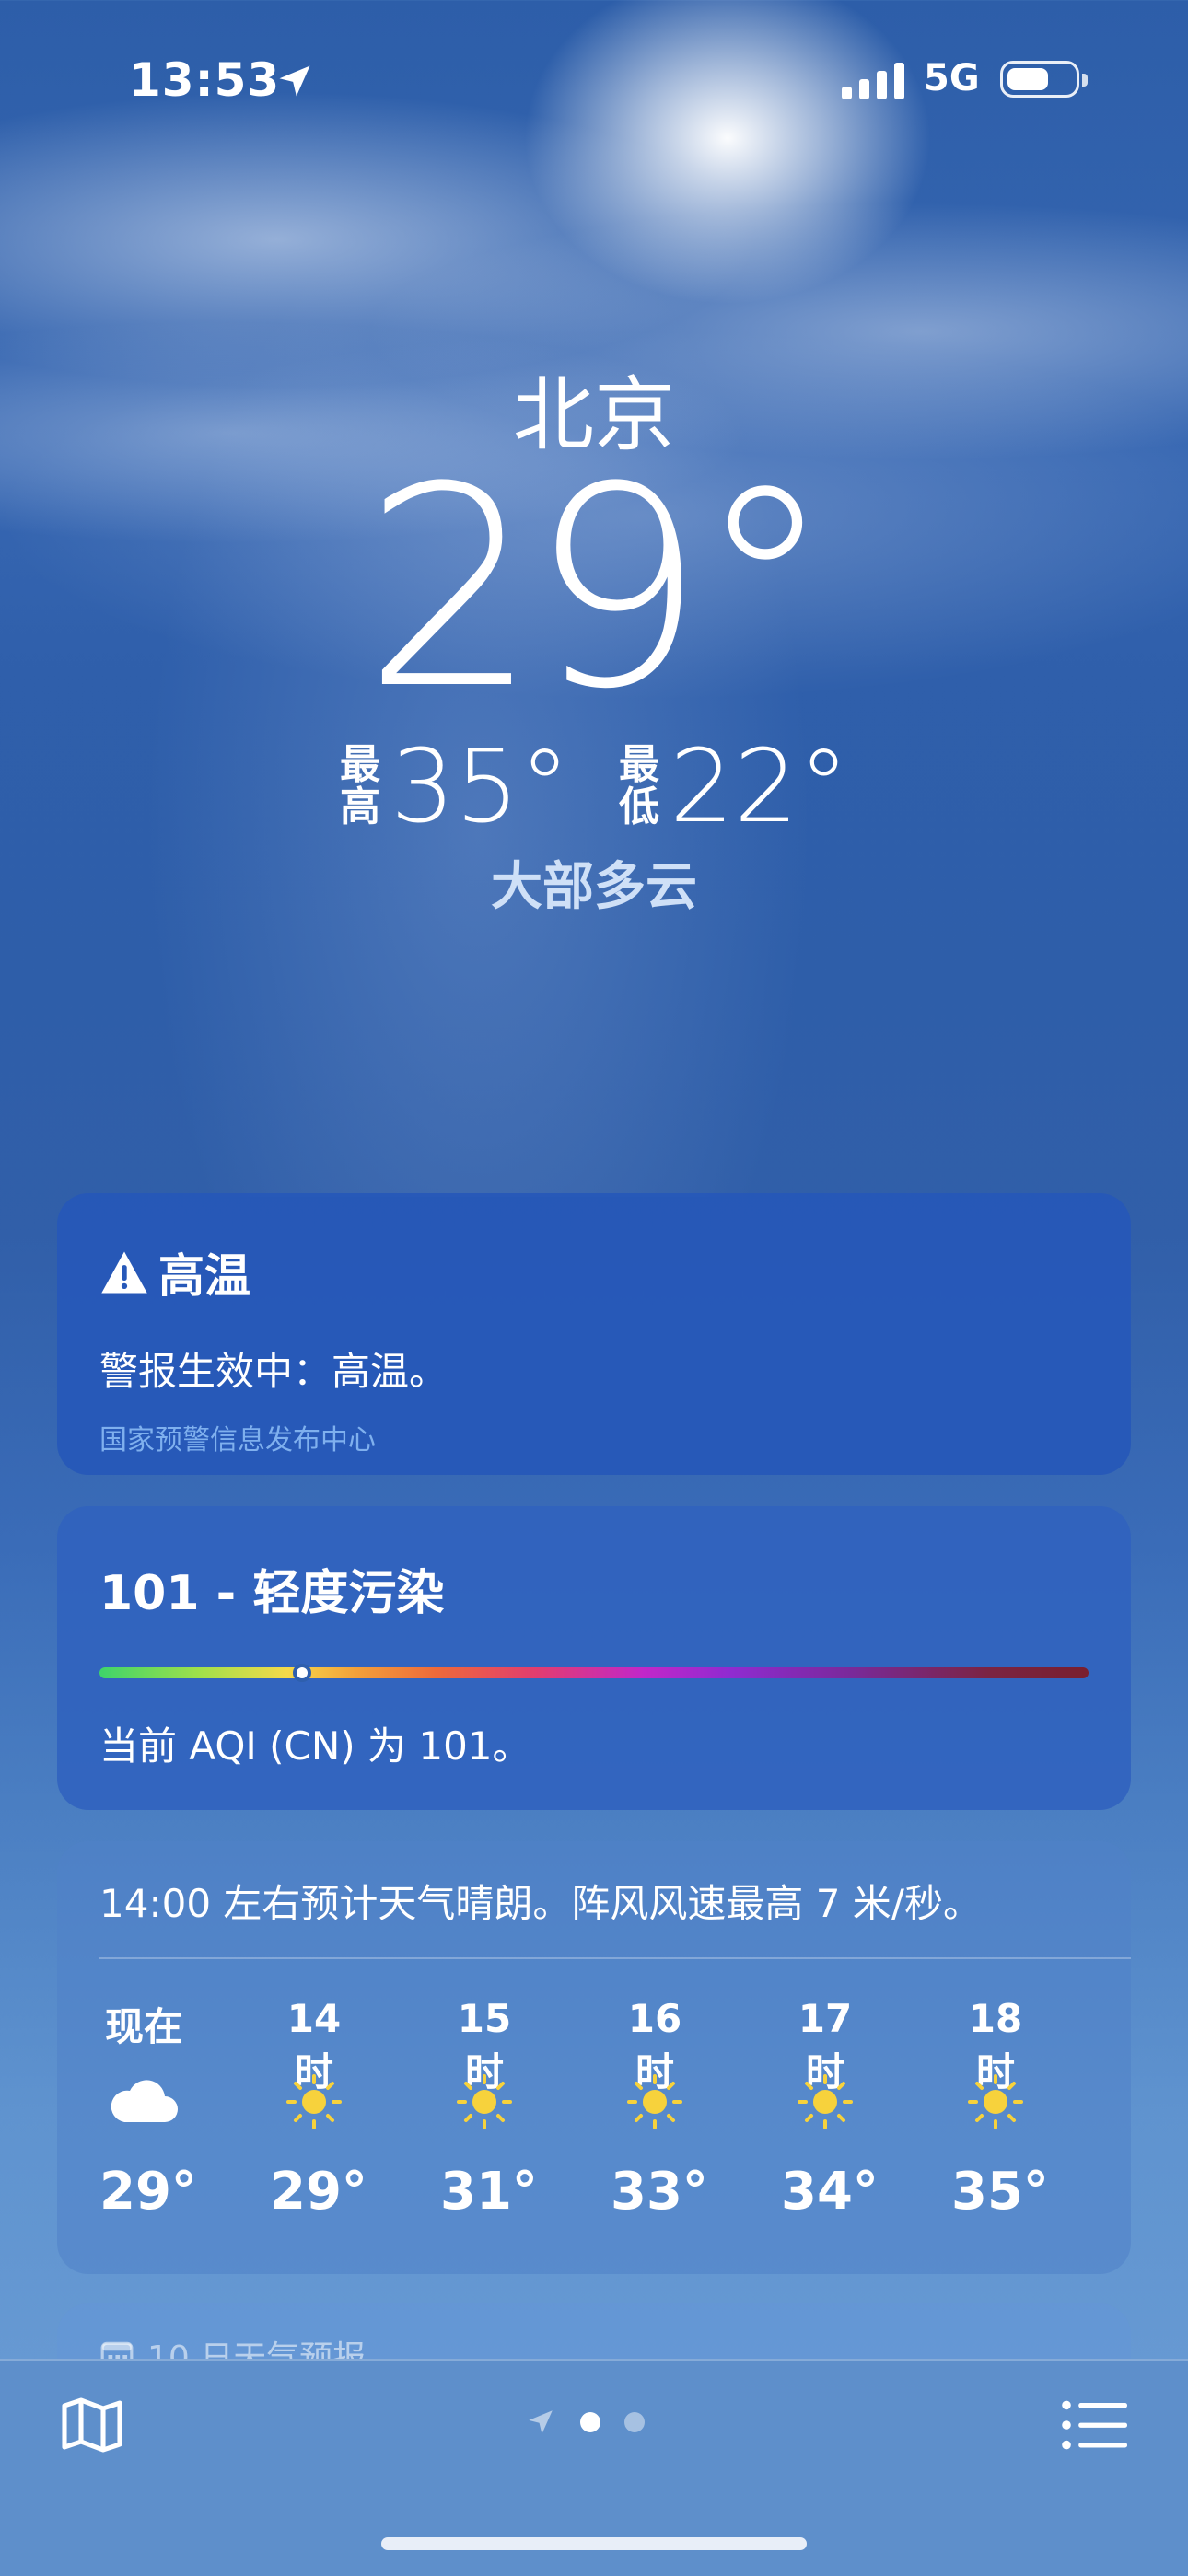  Describe the element at coordinates (1000, 2192) in the screenshot. I see `hour-temp: 35°` at that location.